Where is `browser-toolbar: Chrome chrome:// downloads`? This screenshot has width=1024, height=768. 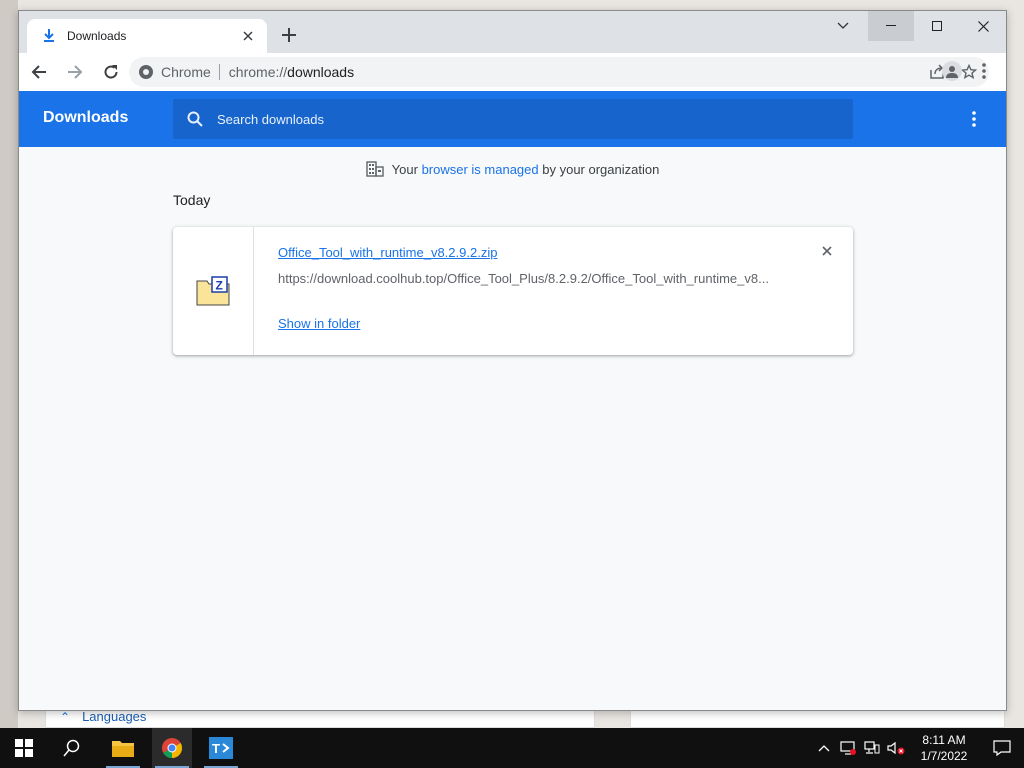
browser-toolbar: Chrome chrome:// downloads is located at coordinates (512, 72).